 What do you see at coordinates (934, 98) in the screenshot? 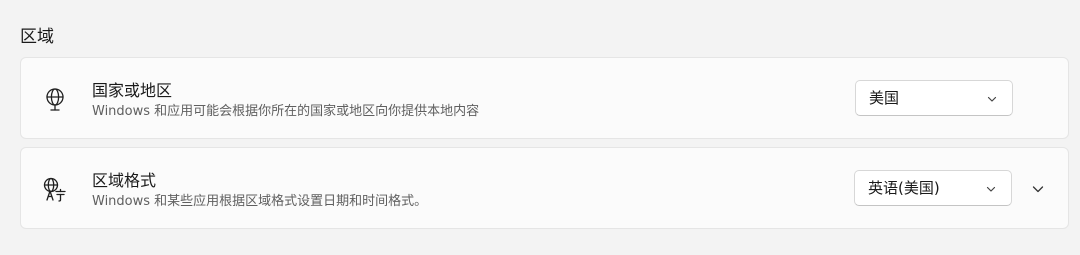
I see `country-region-dropdown: 美国` at bounding box center [934, 98].